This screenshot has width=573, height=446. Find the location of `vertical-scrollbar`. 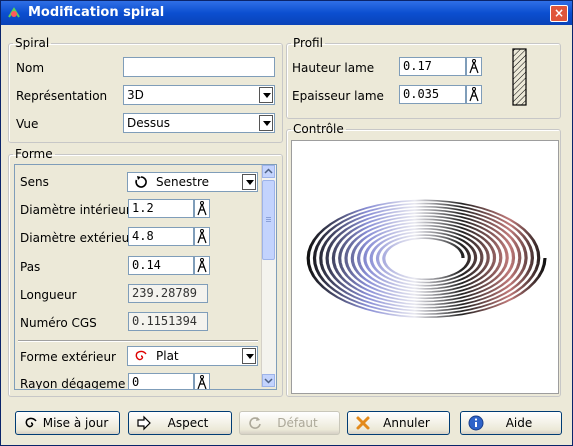

vertical-scrollbar is located at coordinates (268, 276).